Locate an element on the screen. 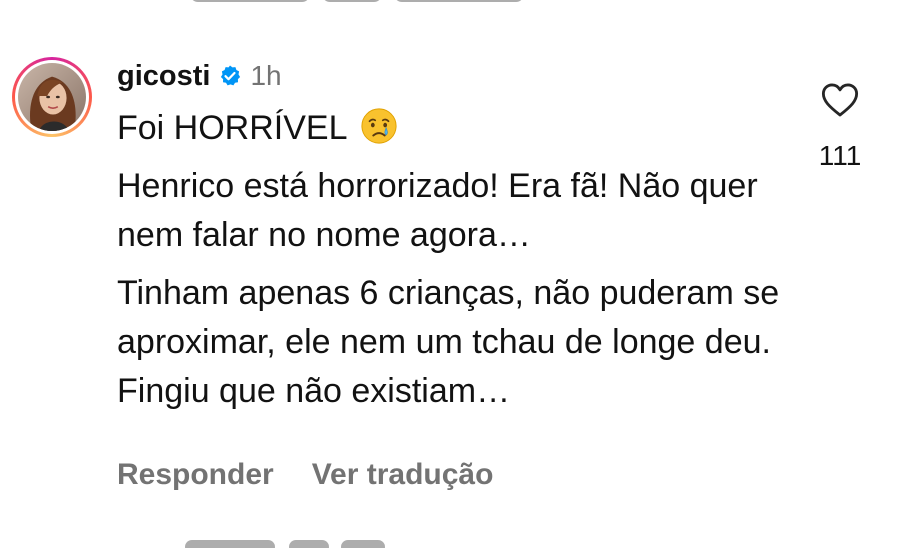 This screenshot has height=548, width=900. avatar-photo is located at coordinates (52, 97).